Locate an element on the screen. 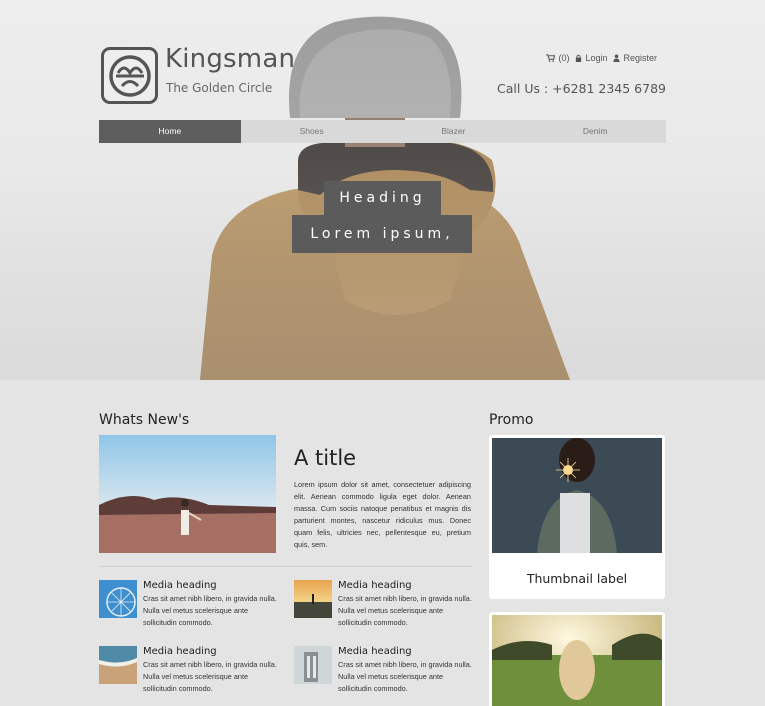  tab-shoes: Shoes is located at coordinates (312, 131).